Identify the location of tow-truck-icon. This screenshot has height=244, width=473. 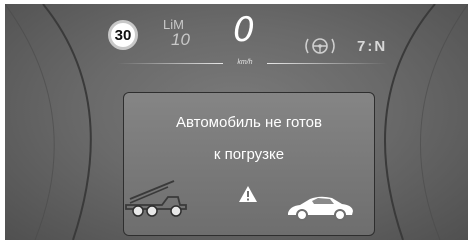
(156, 198).